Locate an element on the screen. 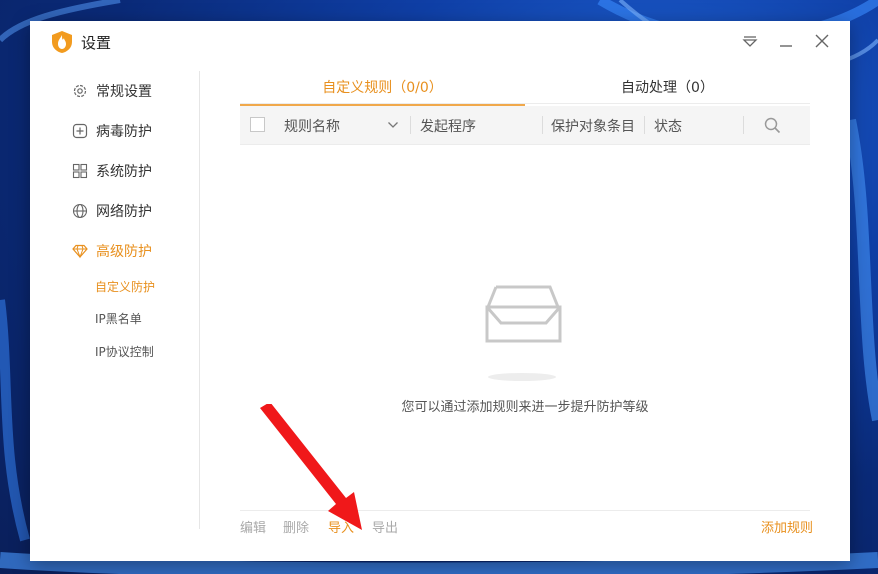 This screenshot has width=878, height=574. tab-bar: 自定义规则（0/0） 自动处理（0） is located at coordinates (525, 91).